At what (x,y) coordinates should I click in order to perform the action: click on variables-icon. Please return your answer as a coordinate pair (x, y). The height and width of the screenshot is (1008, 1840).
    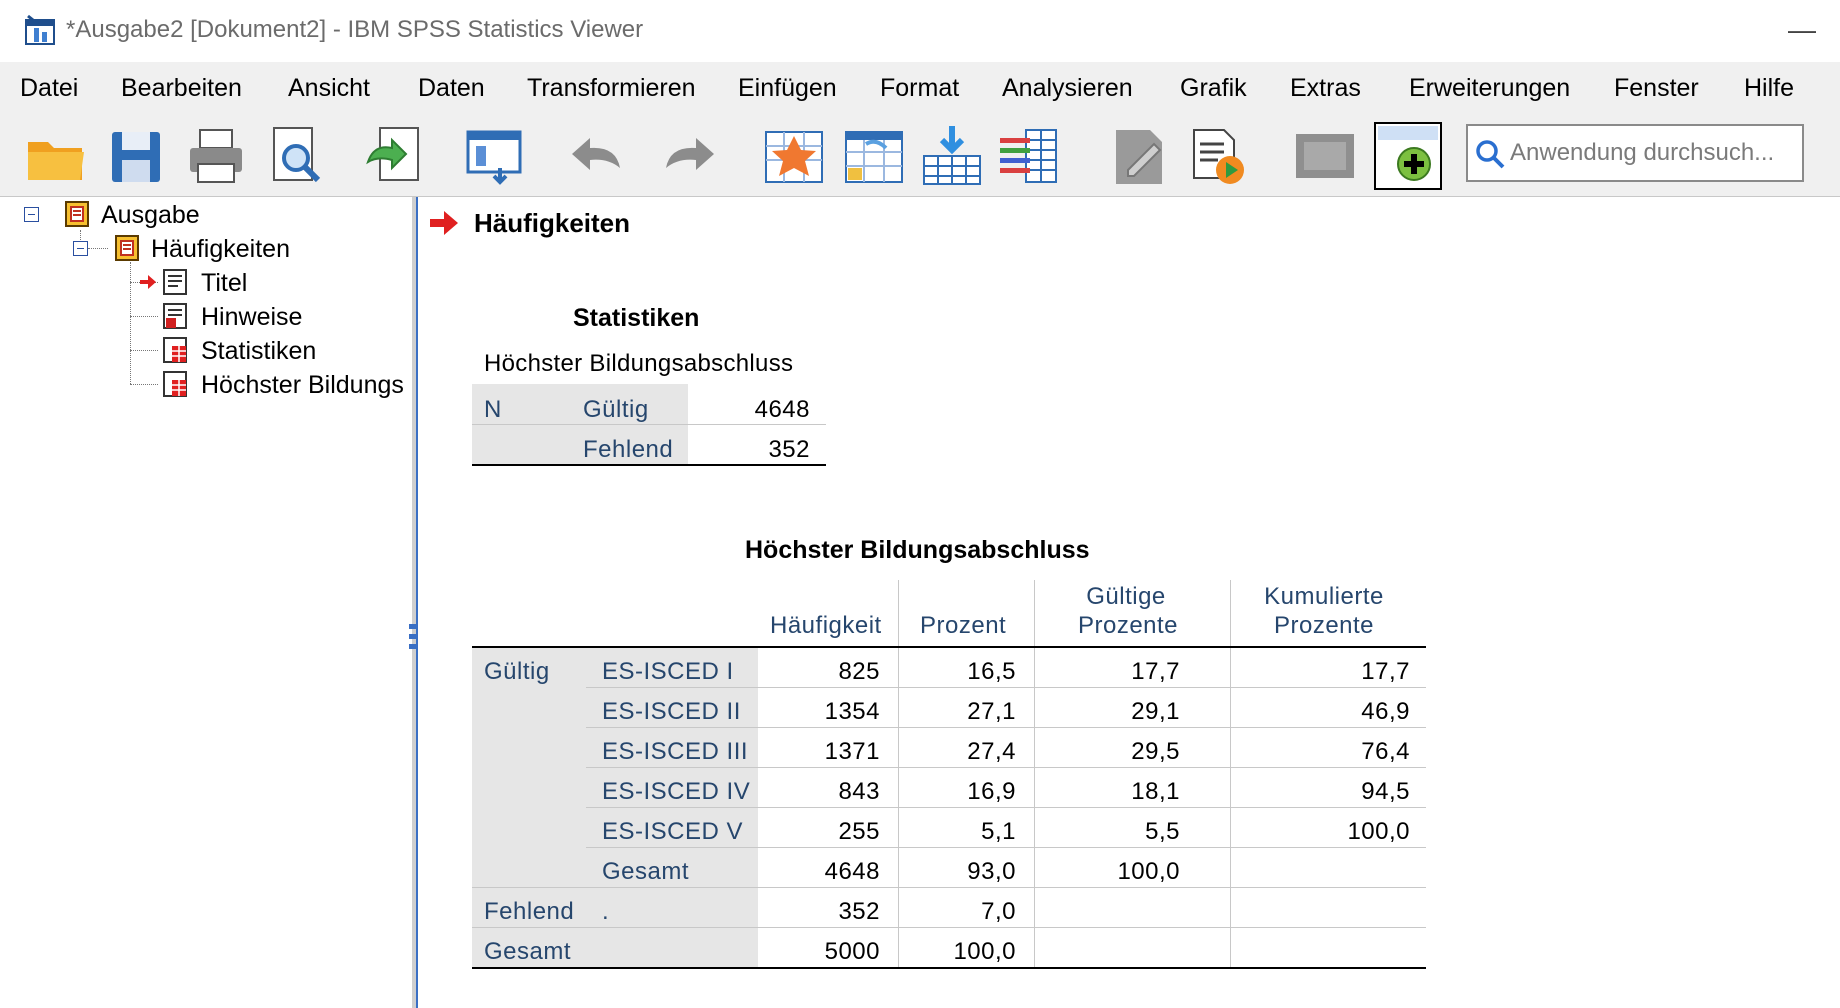
    Looking at the image, I should click on (1030, 156).